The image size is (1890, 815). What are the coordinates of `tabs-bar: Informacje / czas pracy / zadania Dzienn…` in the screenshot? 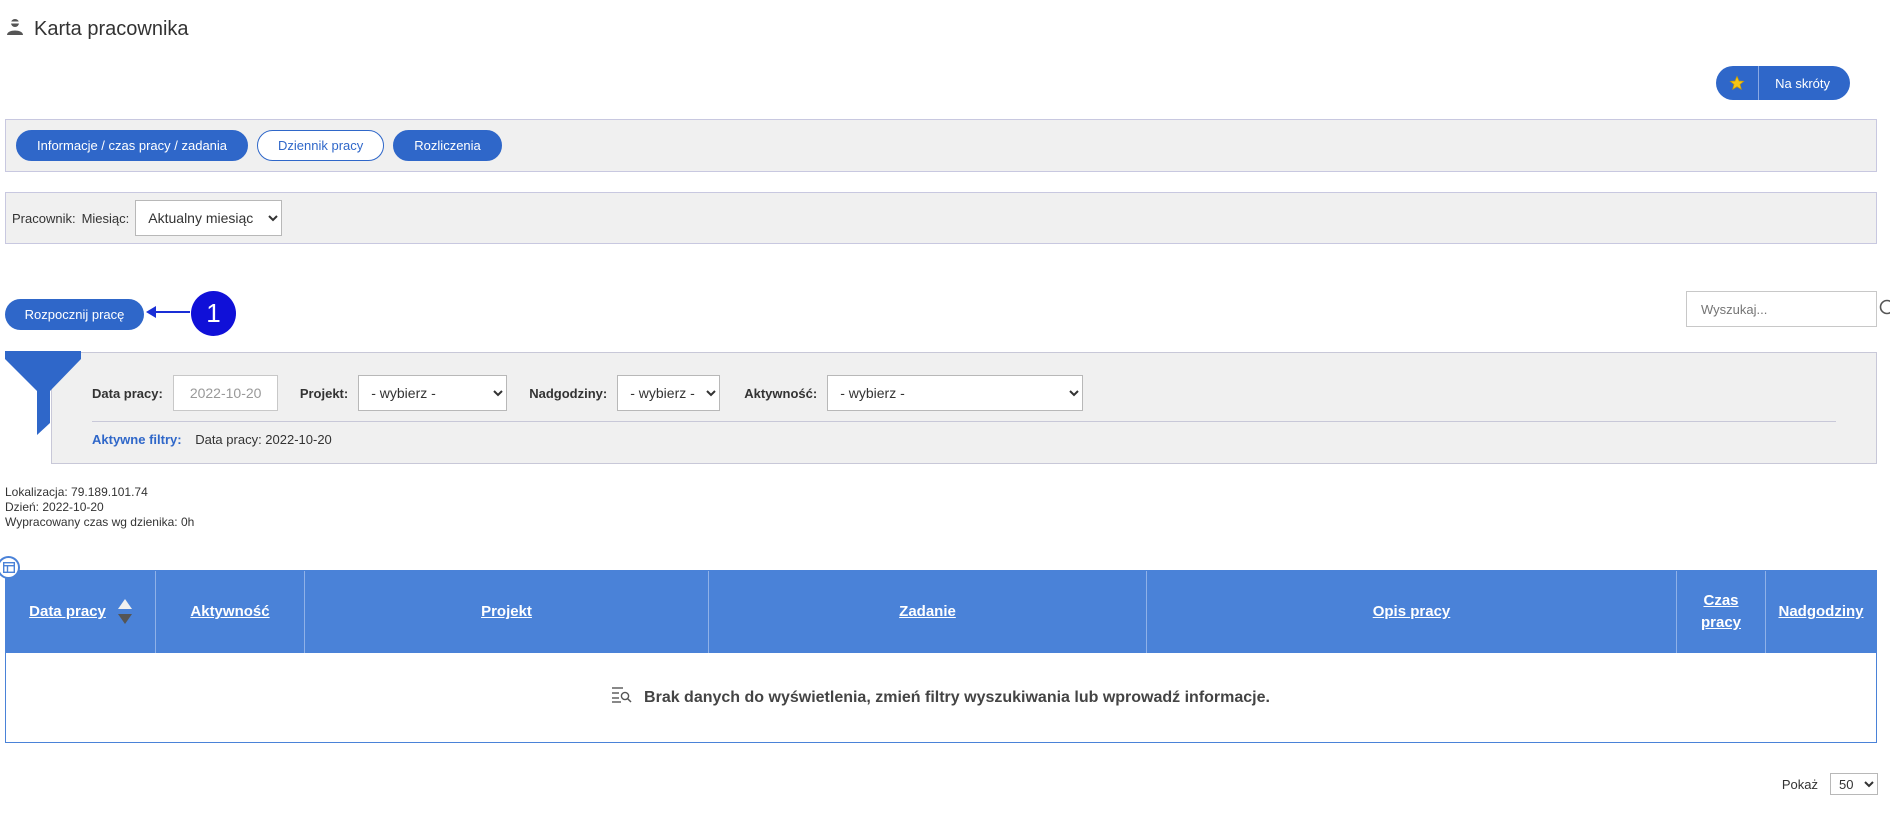 It's located at (941, 145).